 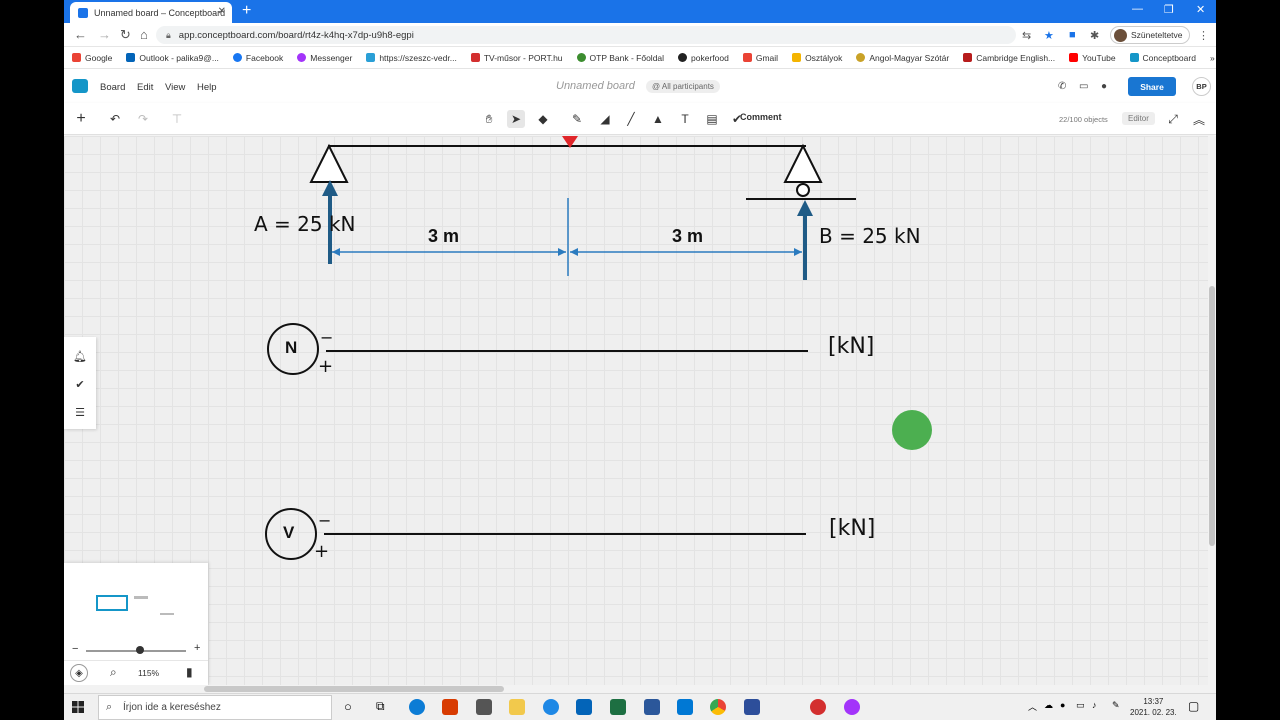 I want to click on office-icon, so click(x=450, y=707).